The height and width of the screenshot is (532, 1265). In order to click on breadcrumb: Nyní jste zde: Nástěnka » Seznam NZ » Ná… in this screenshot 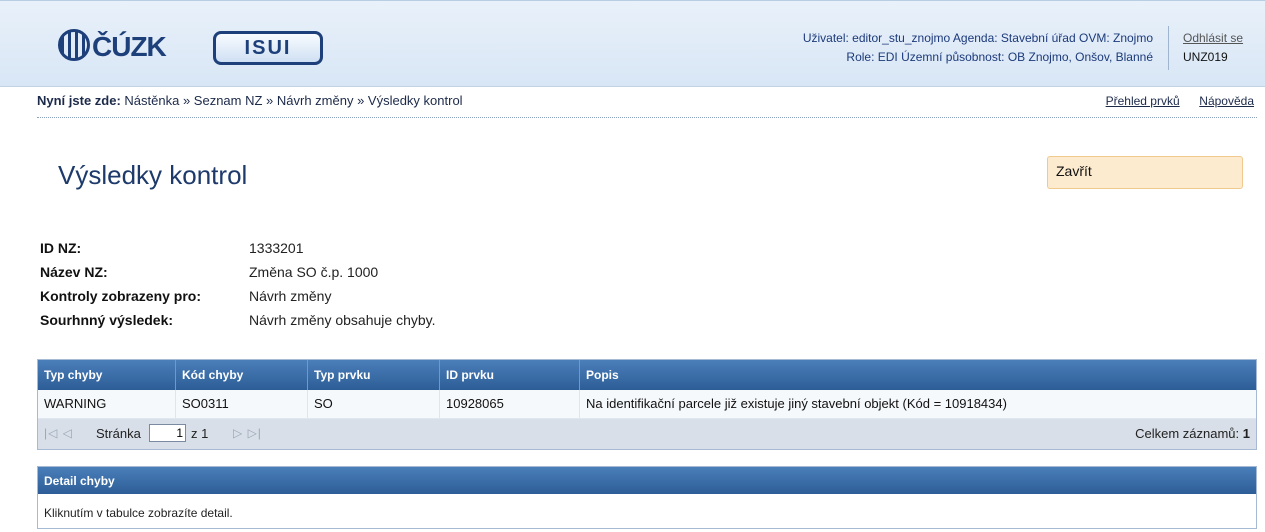, I will do `click(647, 105)`.